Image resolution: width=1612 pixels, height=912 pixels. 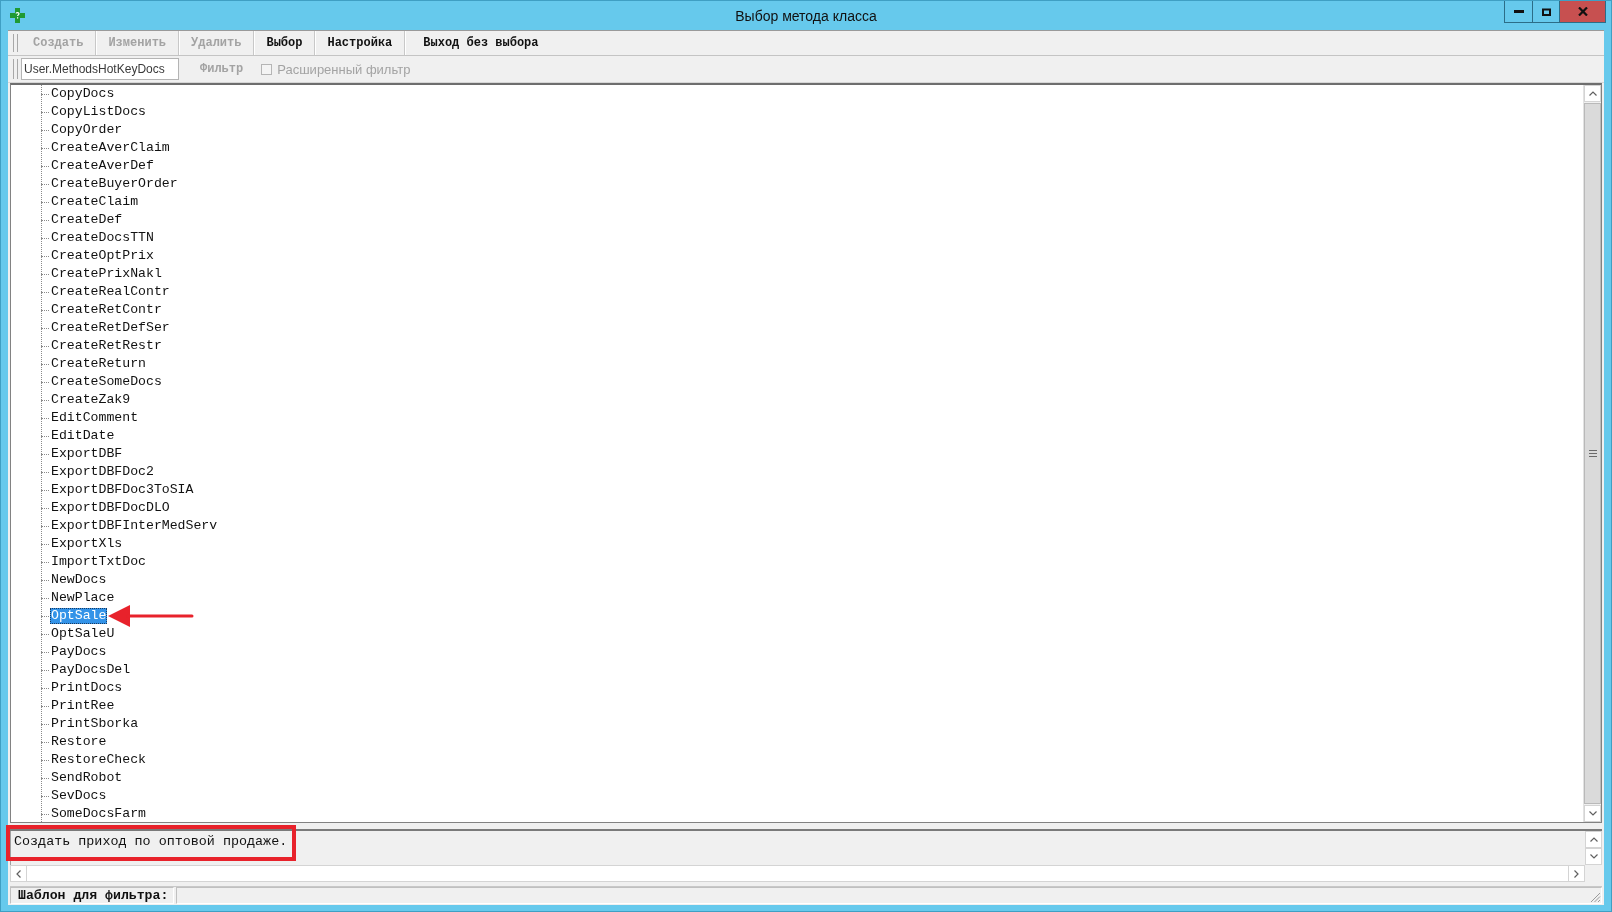 What do you see at coordinates (1546, 11) in the screenshot?
I see `maximize-icon` at bounding box center [1546, 11].